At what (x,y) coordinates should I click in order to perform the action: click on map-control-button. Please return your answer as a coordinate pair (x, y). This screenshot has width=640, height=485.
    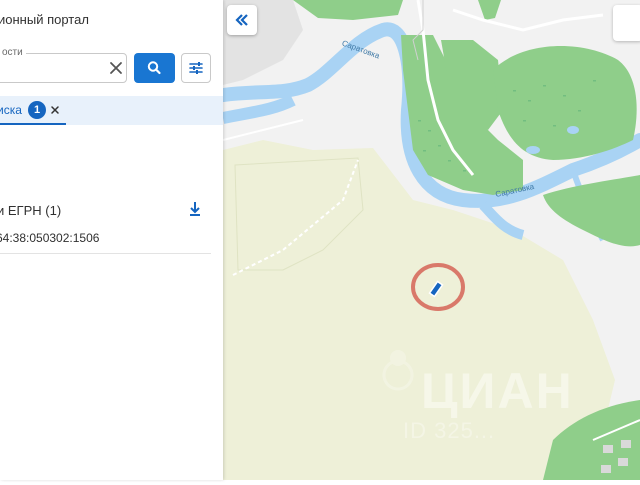
    Looking at the image, I should click on (626, 23).